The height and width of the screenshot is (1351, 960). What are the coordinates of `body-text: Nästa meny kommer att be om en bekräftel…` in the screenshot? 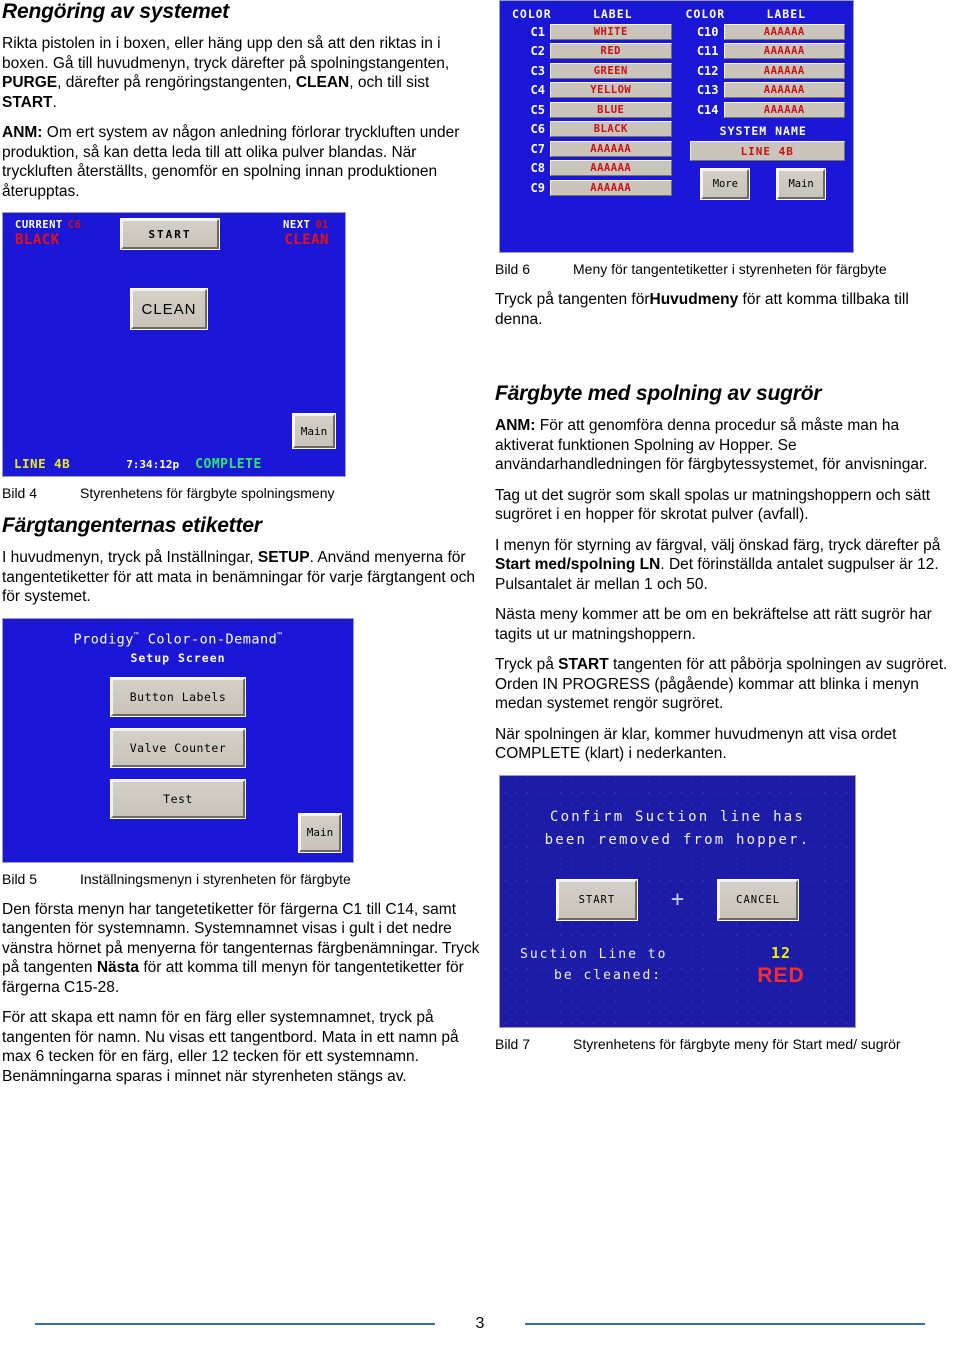 It's located at (713, 624).